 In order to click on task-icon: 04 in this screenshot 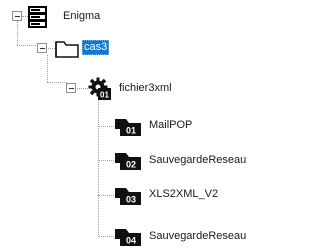, I will do `click(128, 237)`.